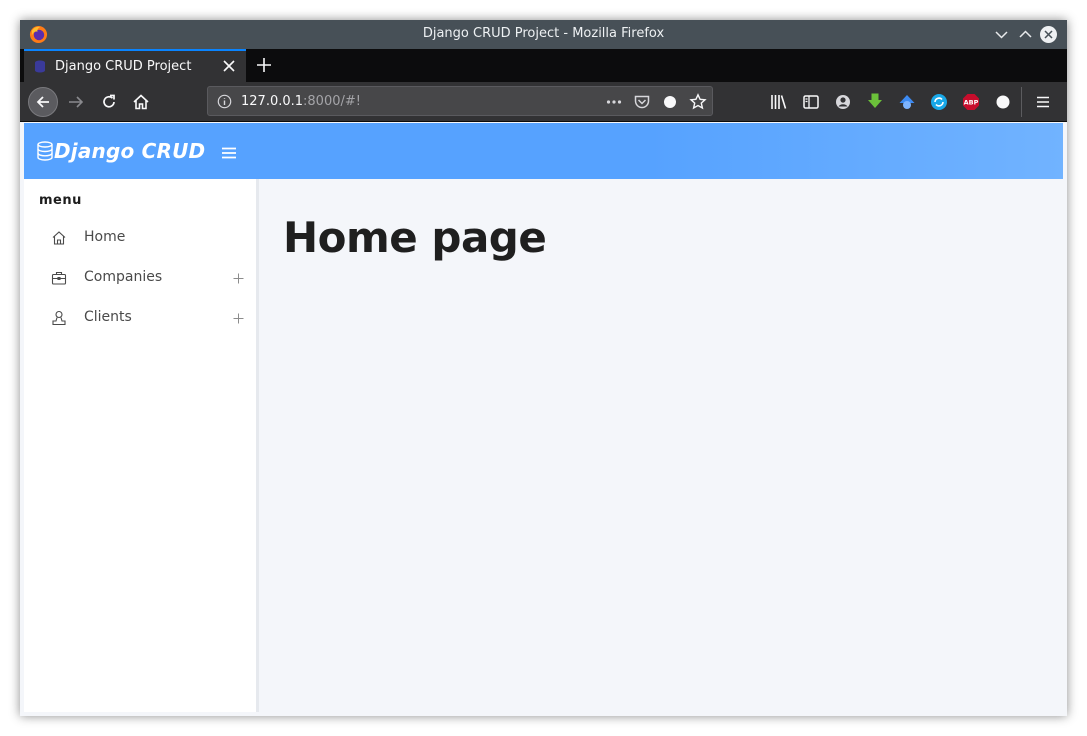 The image size is (1087, 736). Describe the element at coordinates (543, 65) in the screenshot. I see `tab-bar: Django CRUD Project` at that location.